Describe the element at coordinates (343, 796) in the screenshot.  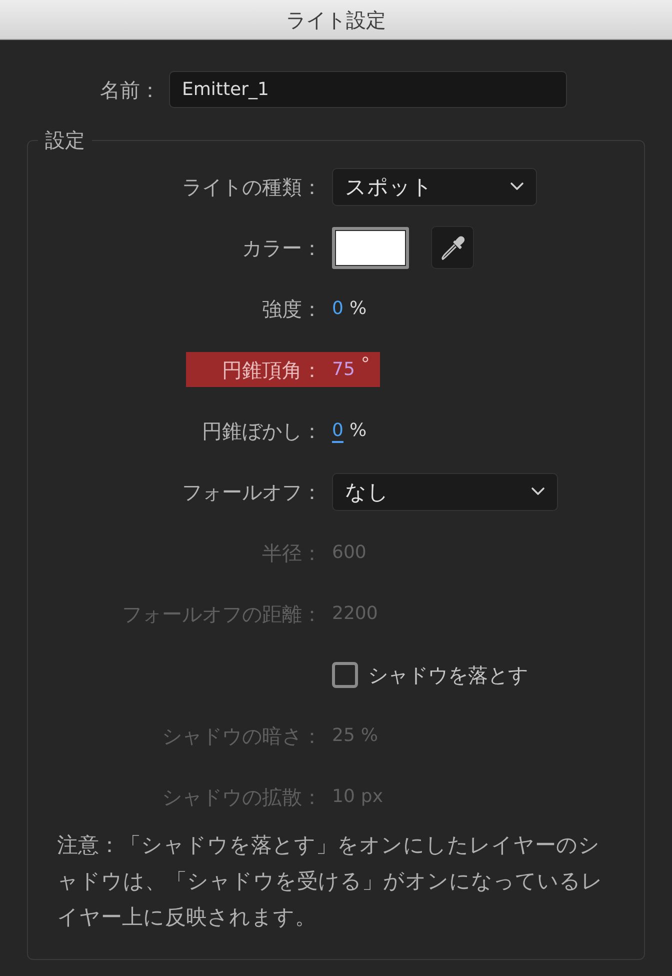
I see `value-text: 10` at that location.